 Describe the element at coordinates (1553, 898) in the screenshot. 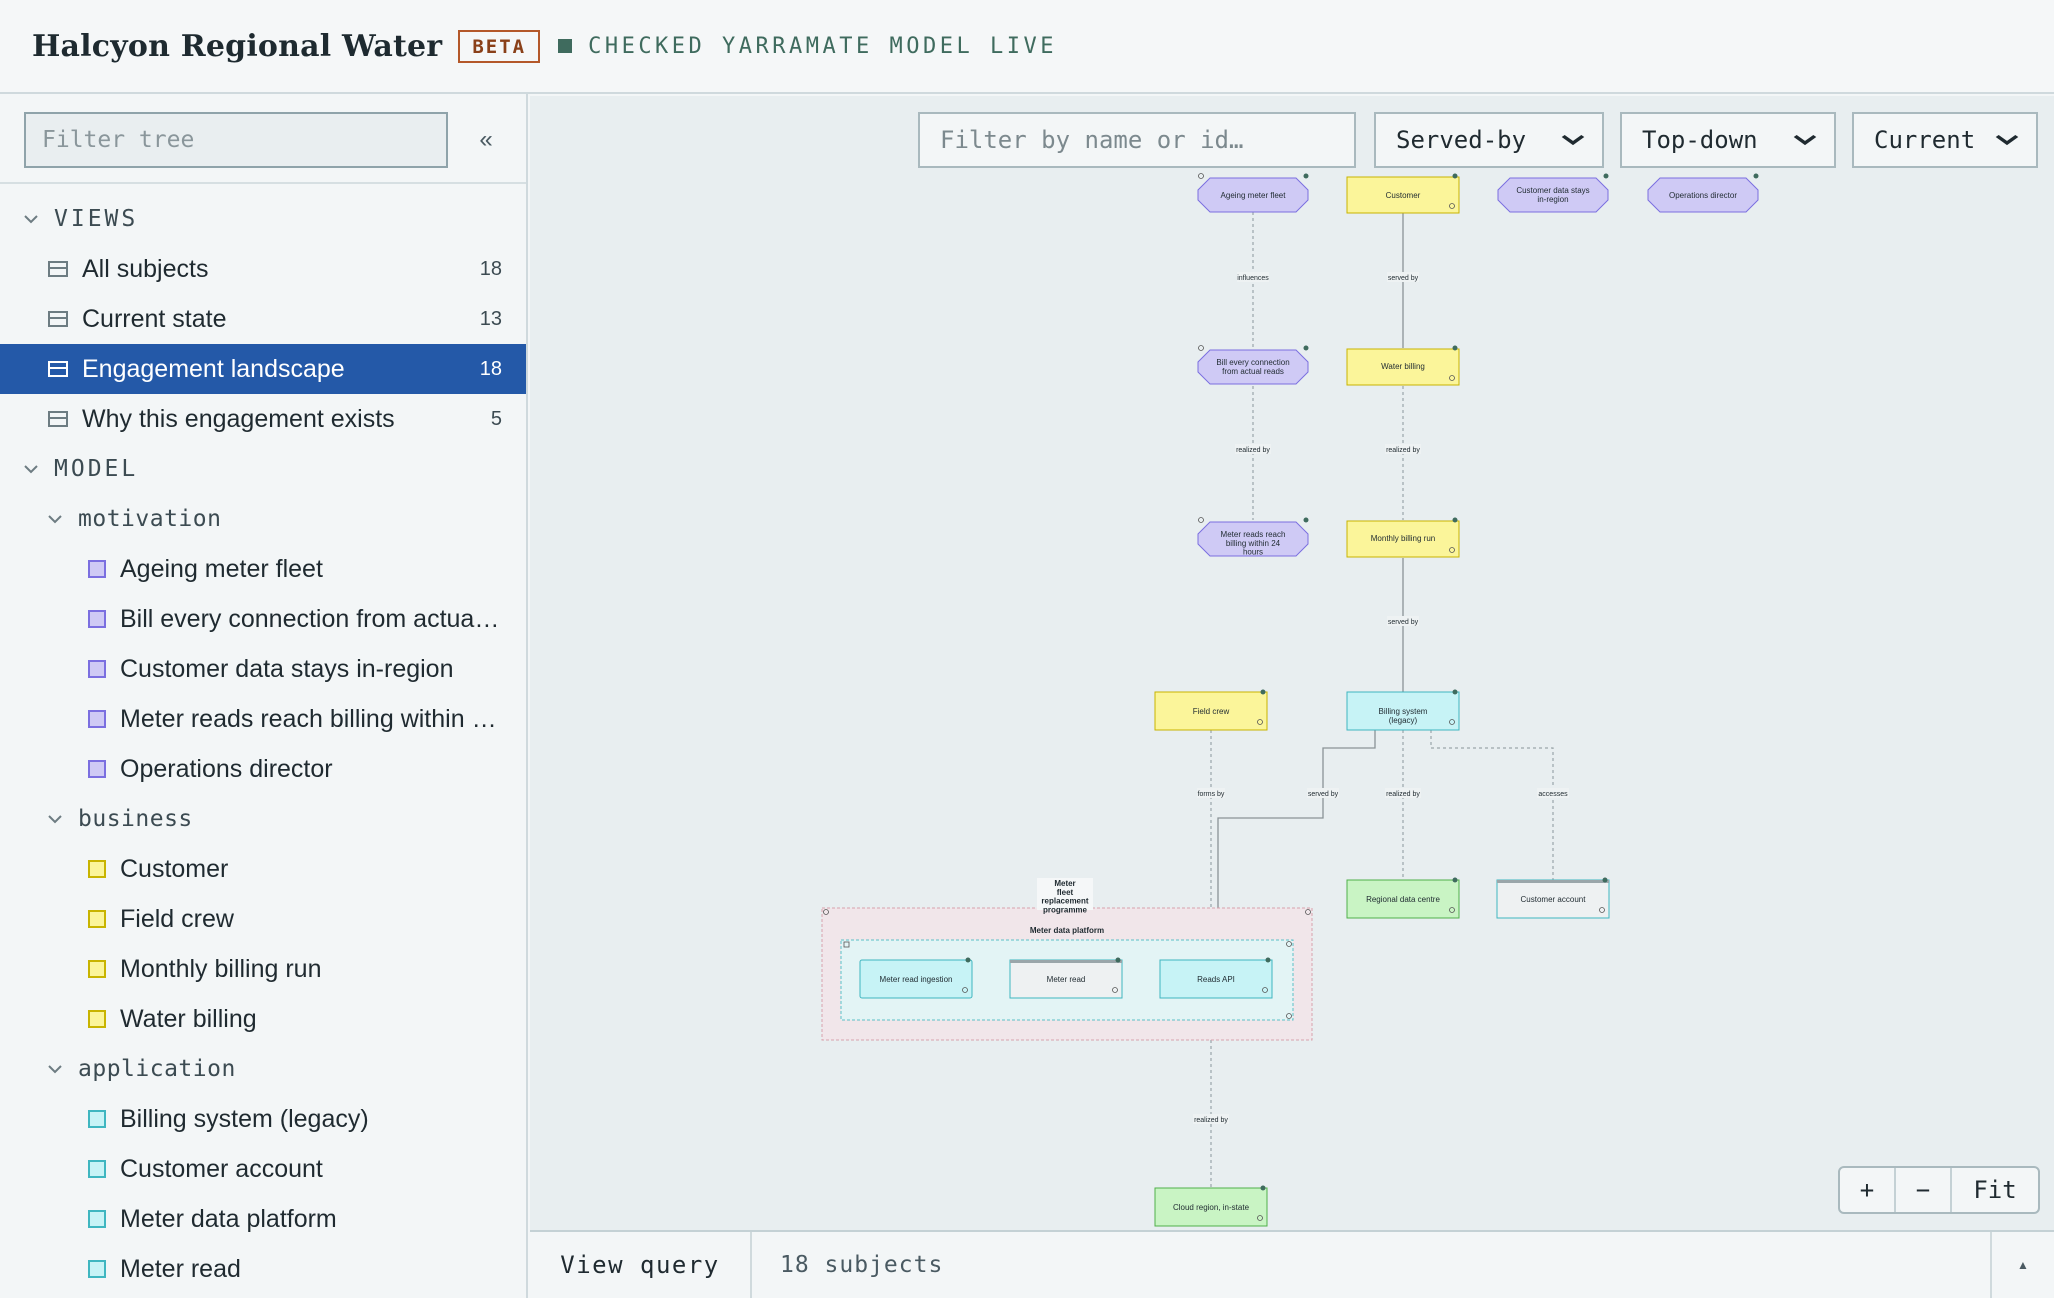

I see `node-customer-account: Customer account` at that location.